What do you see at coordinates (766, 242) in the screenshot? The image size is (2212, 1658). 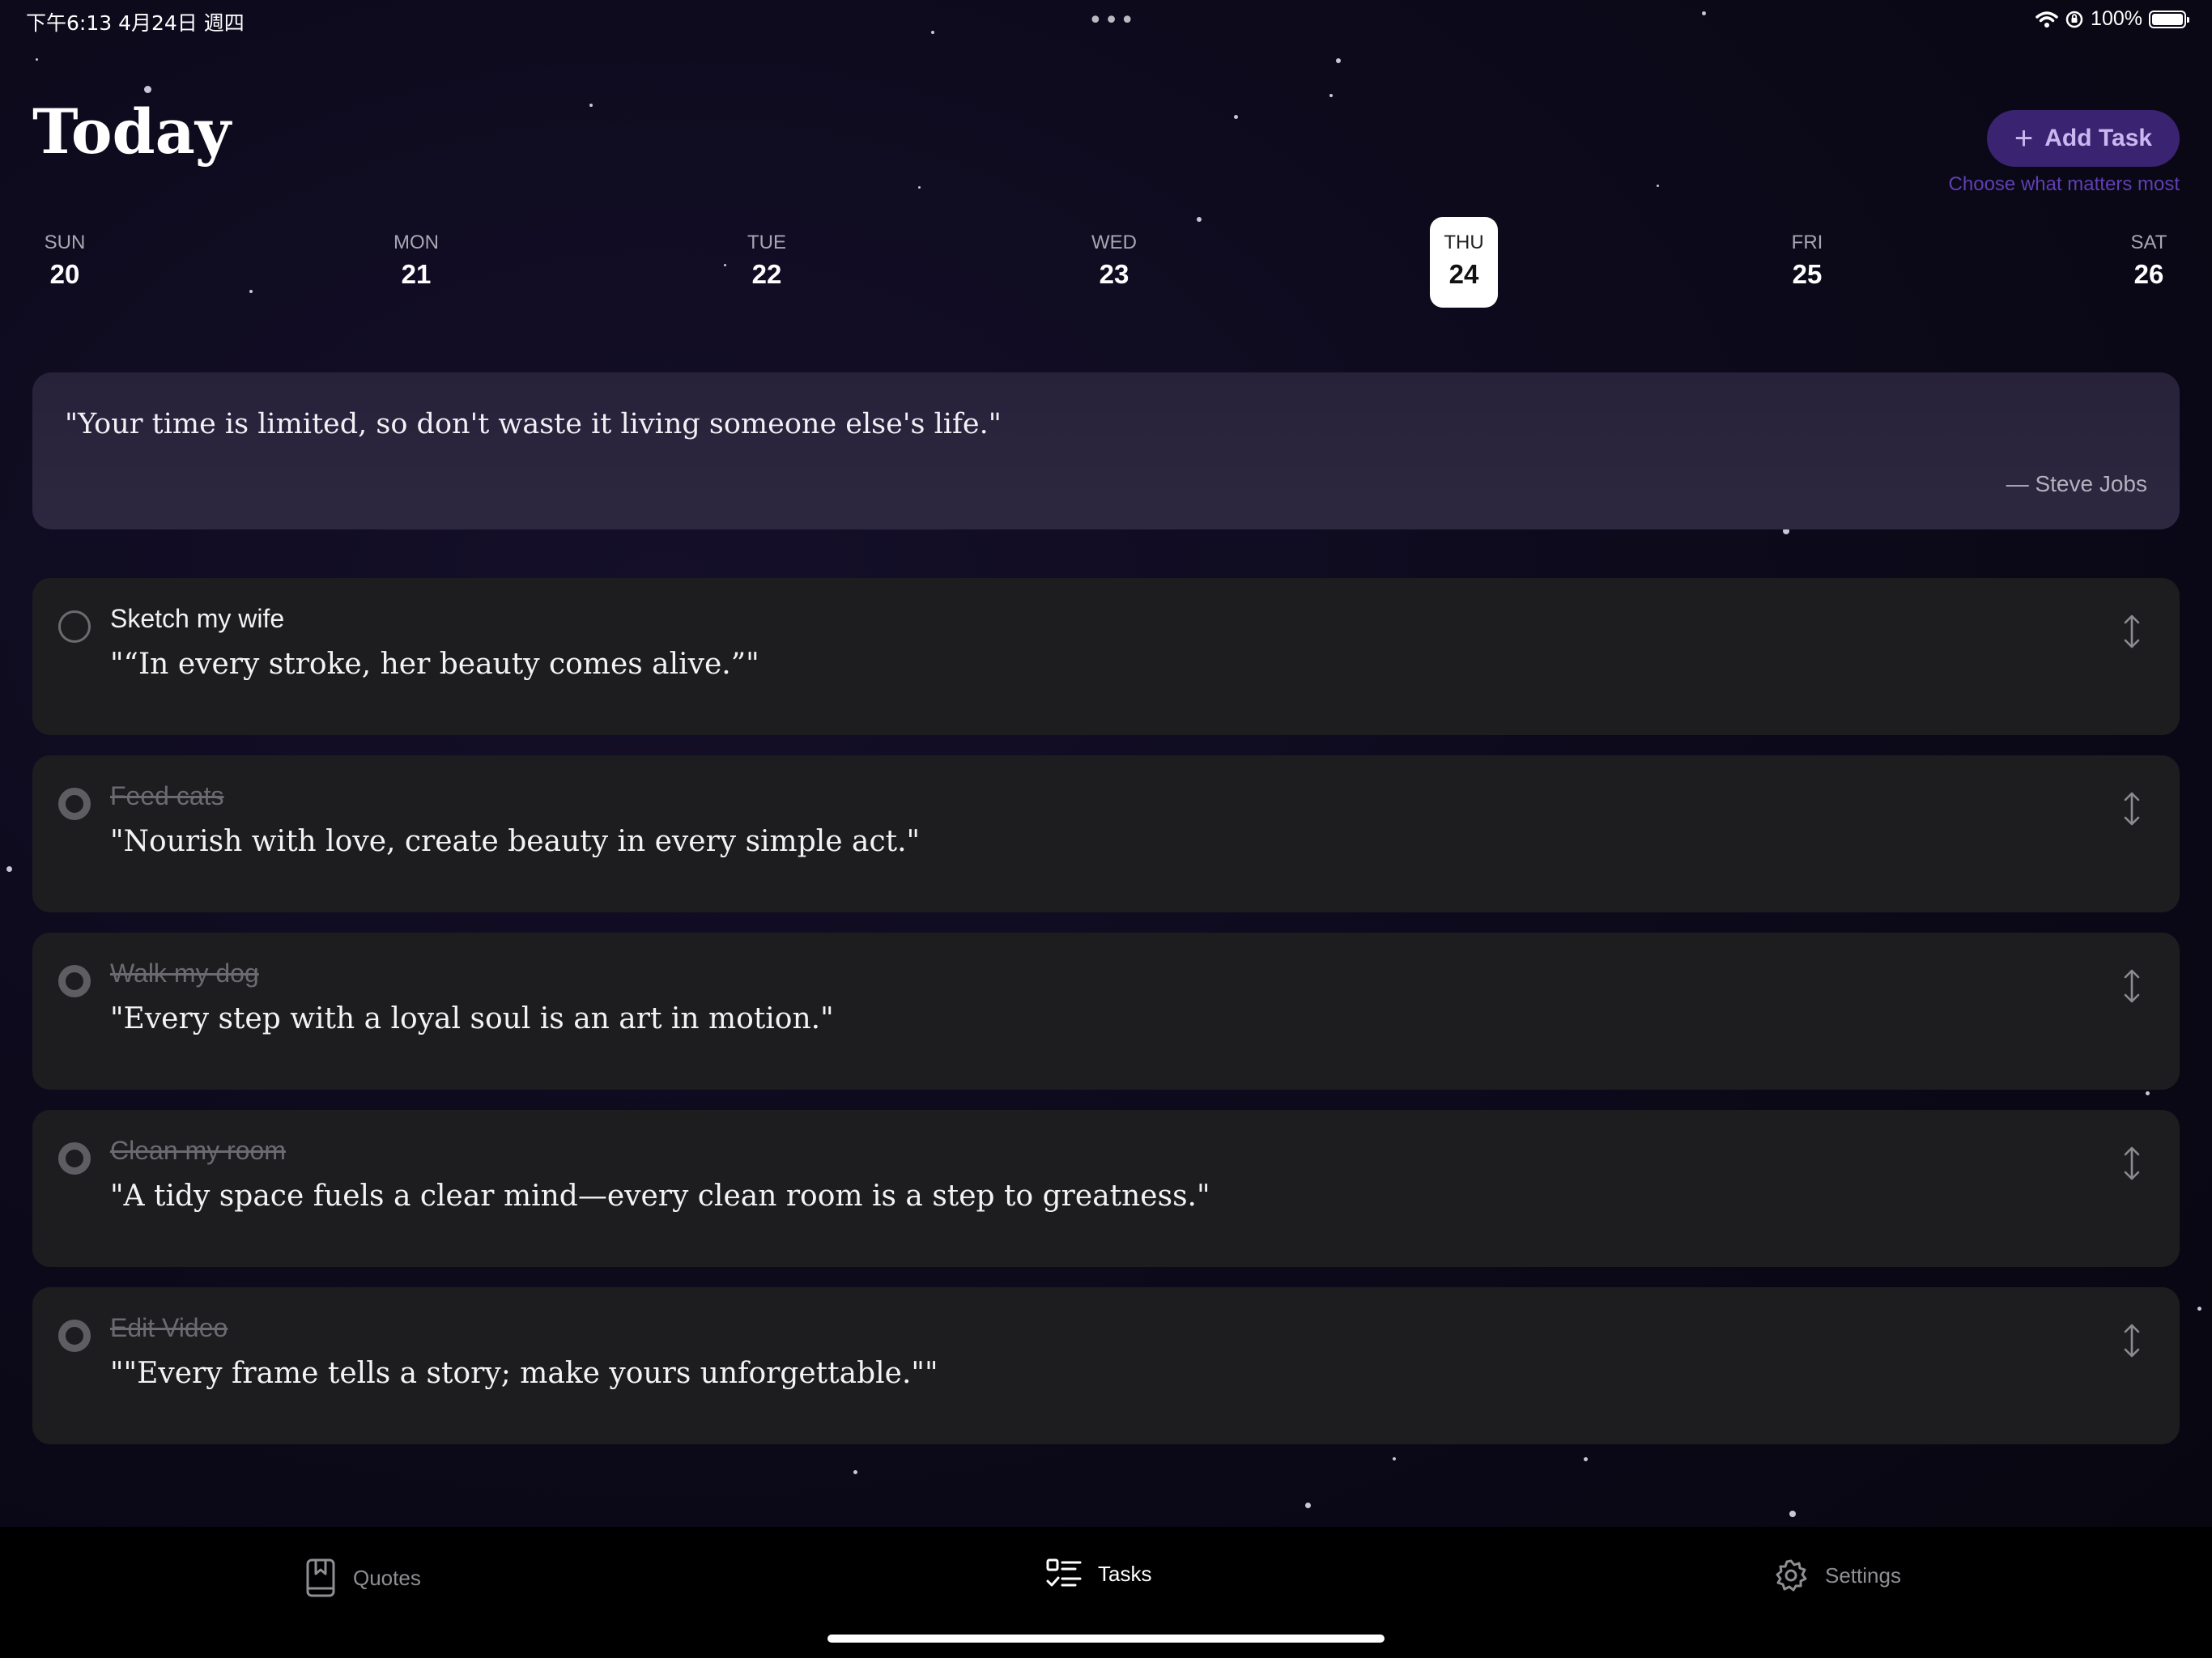 I see `day-name: TUE` at bounding box center [766, 242].